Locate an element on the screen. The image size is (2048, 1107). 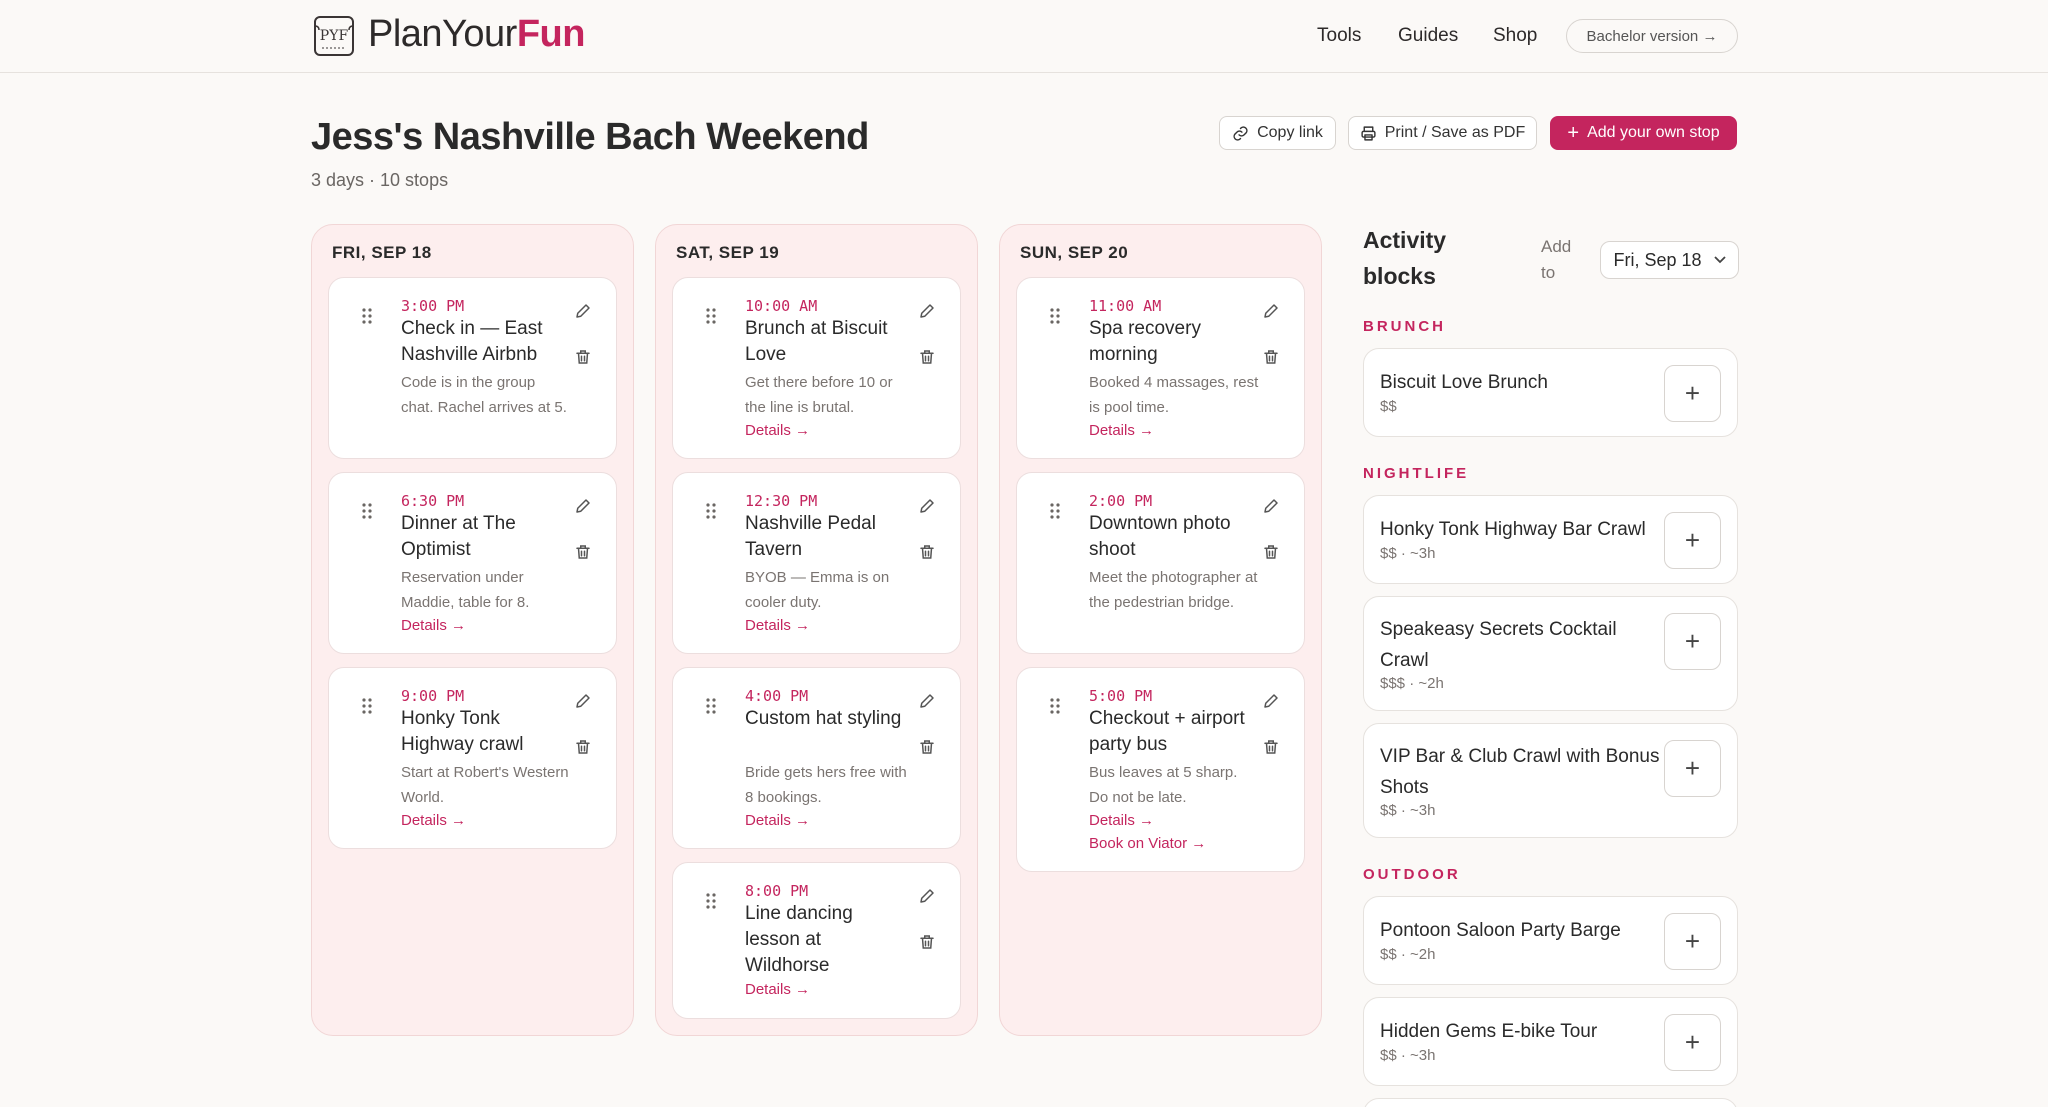
bachelor-version-button: Bachelor version → is located at coordinates (1652, 36).